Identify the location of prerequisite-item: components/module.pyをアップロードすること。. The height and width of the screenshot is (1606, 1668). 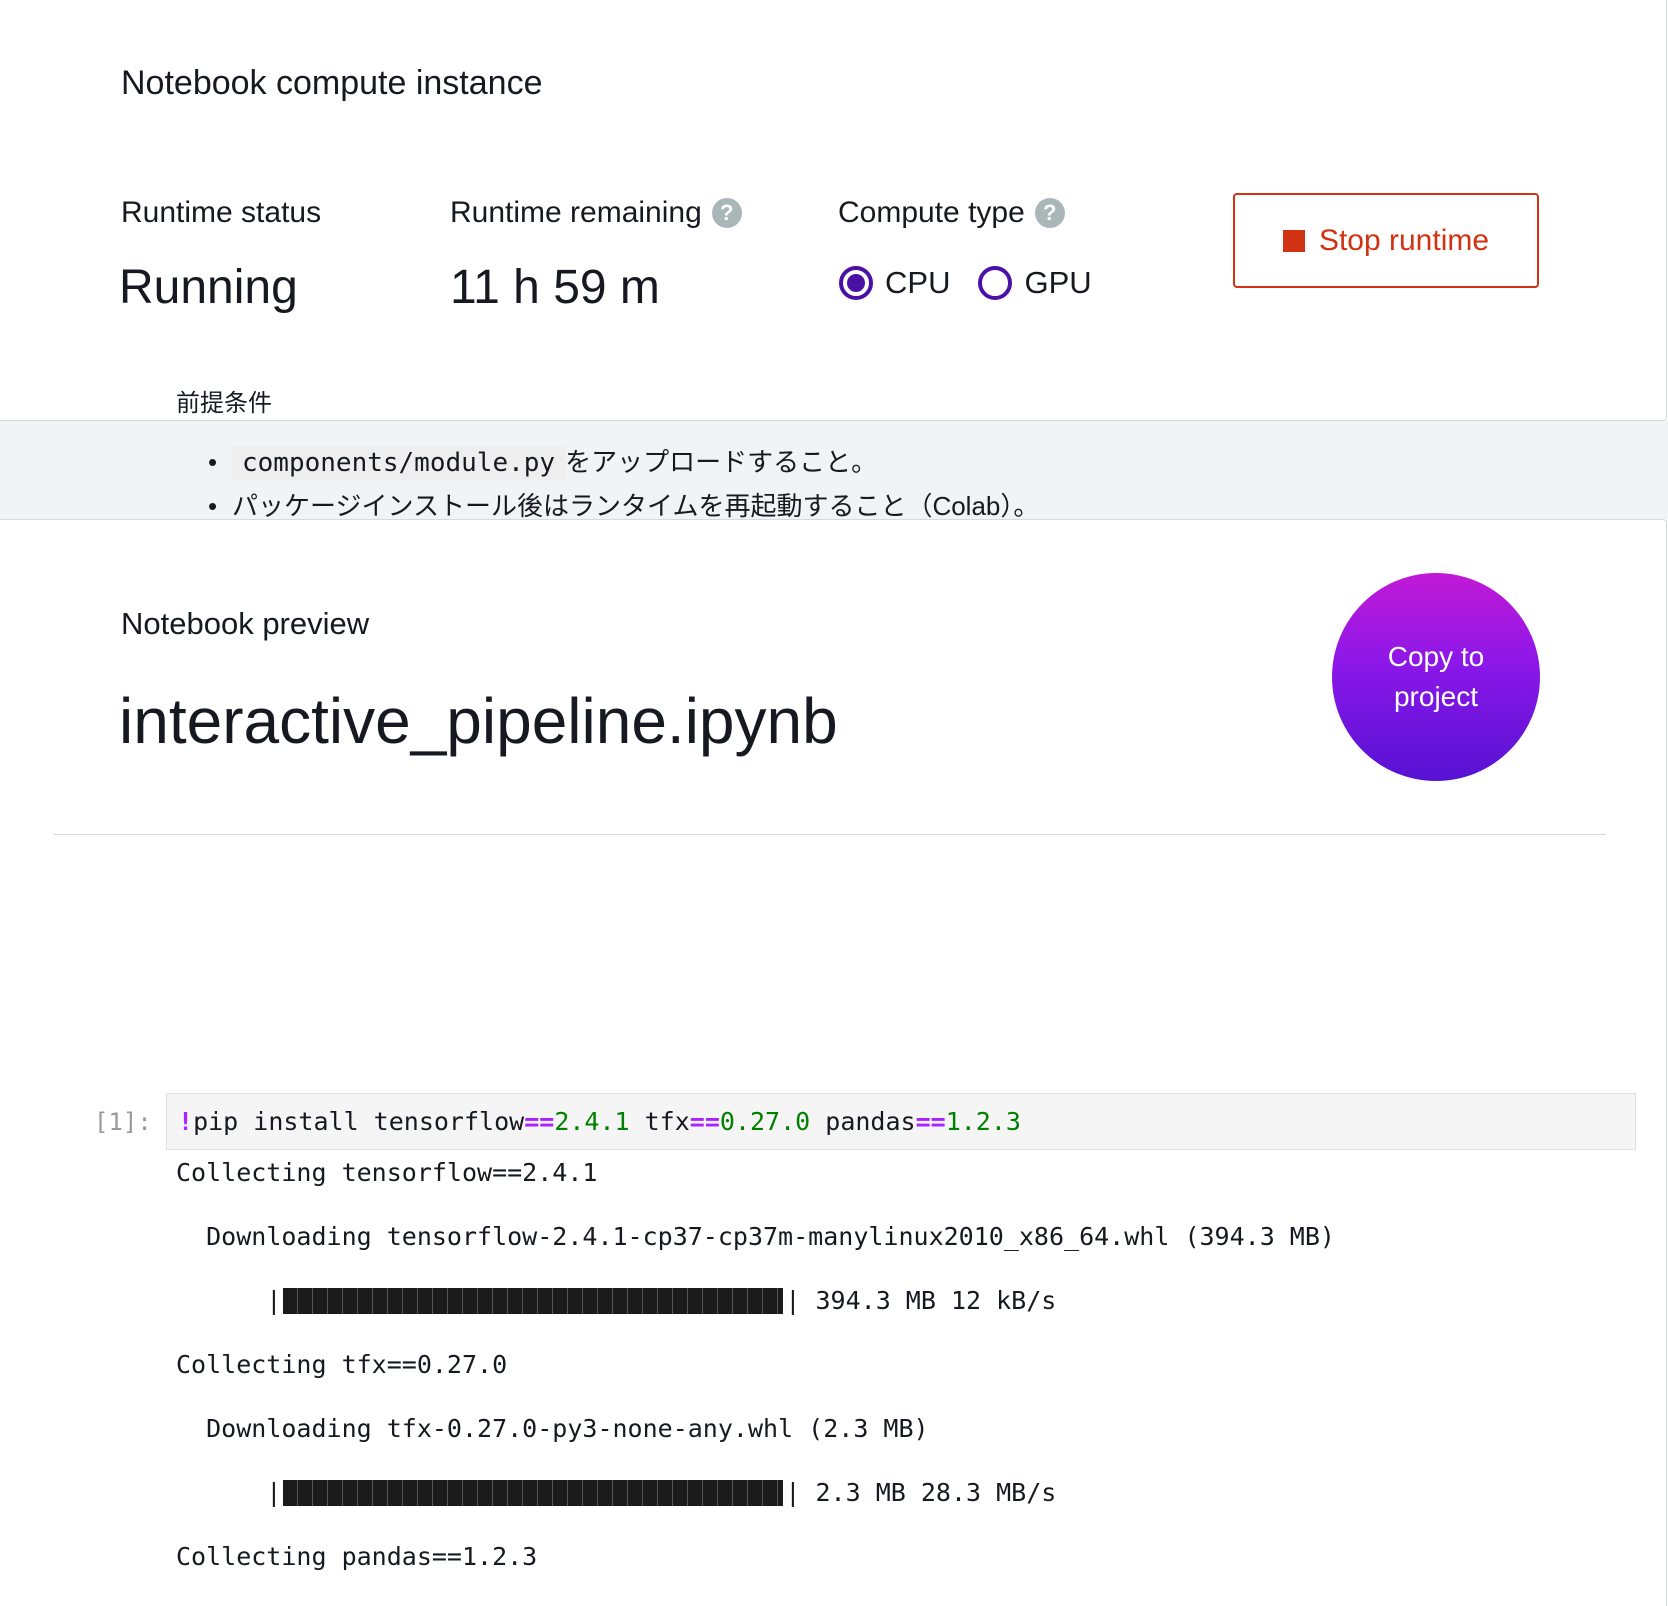
(607, 462).